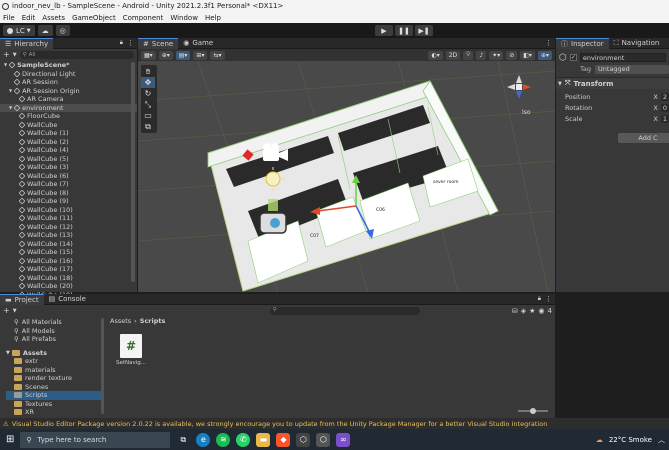  What do you see at coordinates (68, 74) in the screenshot?
I see `hierarchy-item: Directional Light` at bounding box center [68, 74].